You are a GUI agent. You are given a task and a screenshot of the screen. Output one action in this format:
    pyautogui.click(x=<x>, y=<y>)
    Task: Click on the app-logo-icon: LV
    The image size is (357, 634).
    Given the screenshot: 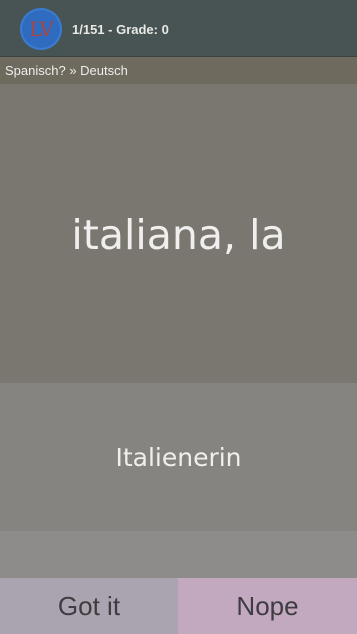 What is the action you would take?
    pyautogui.click(x=41, y=29)
    